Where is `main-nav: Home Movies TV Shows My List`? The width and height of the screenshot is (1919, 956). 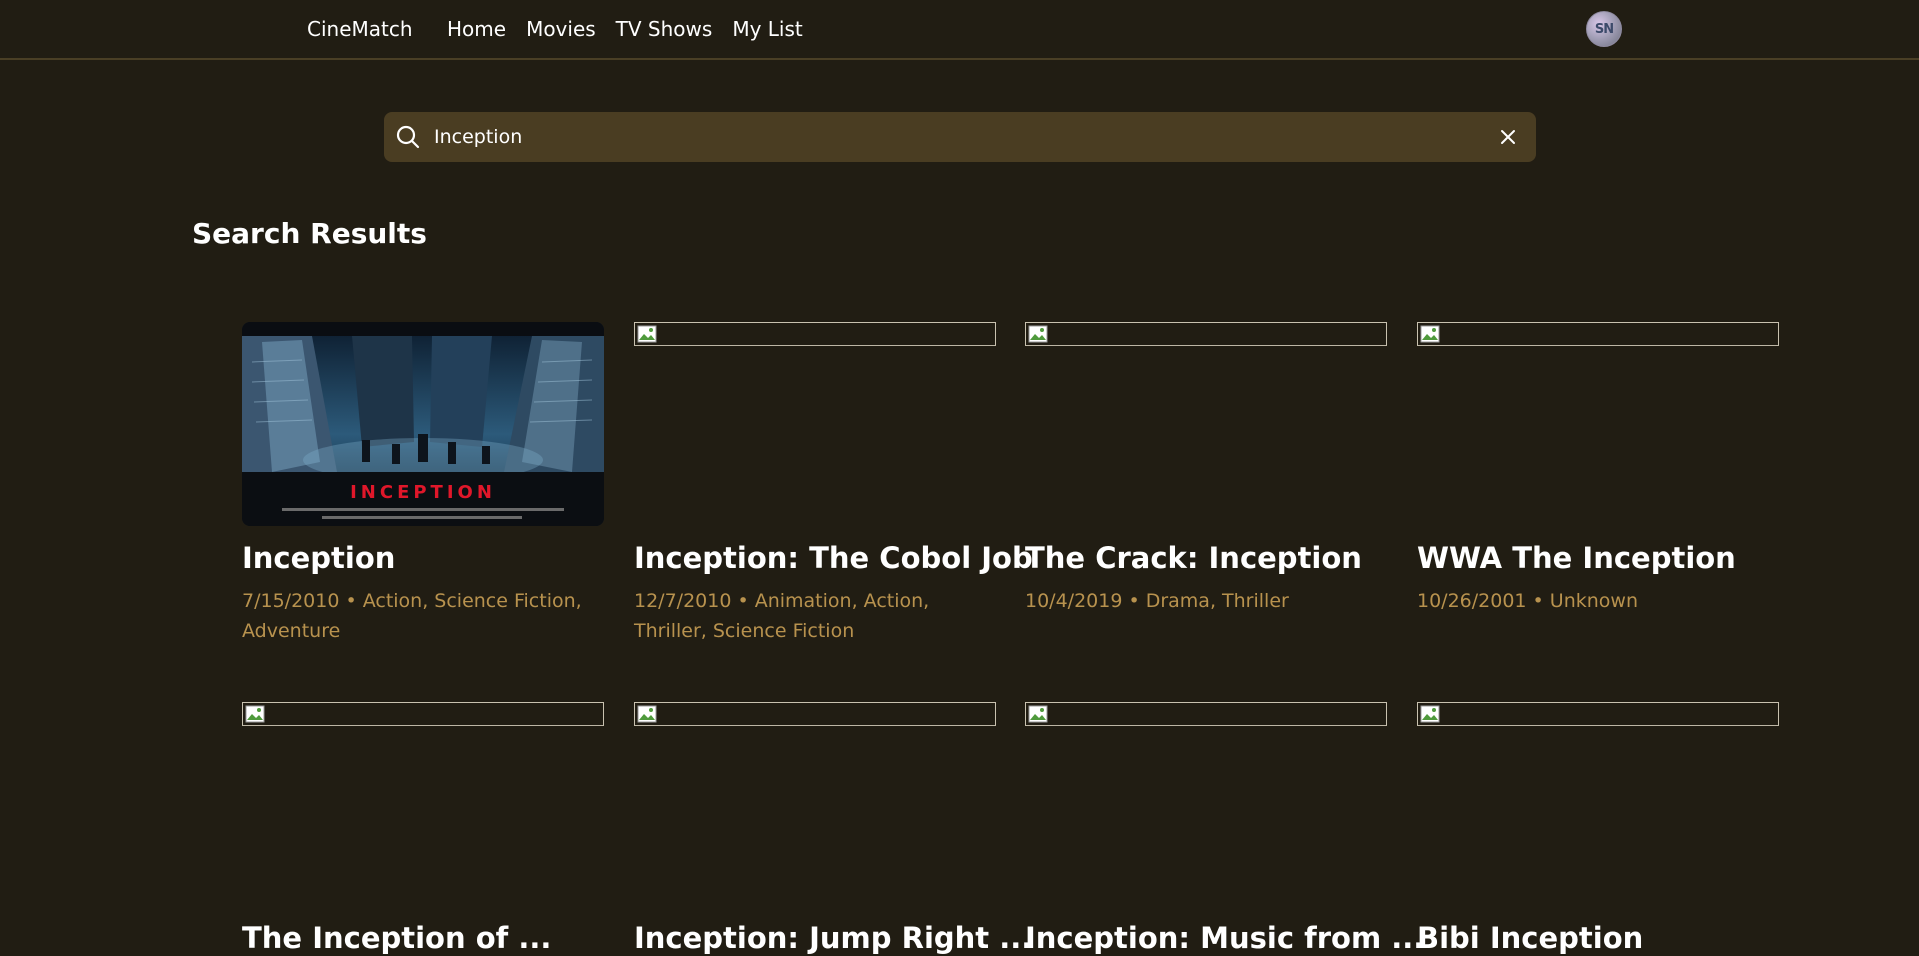 main-nav: Home Movies TV Shows My List is located at coordinates (635, 29).